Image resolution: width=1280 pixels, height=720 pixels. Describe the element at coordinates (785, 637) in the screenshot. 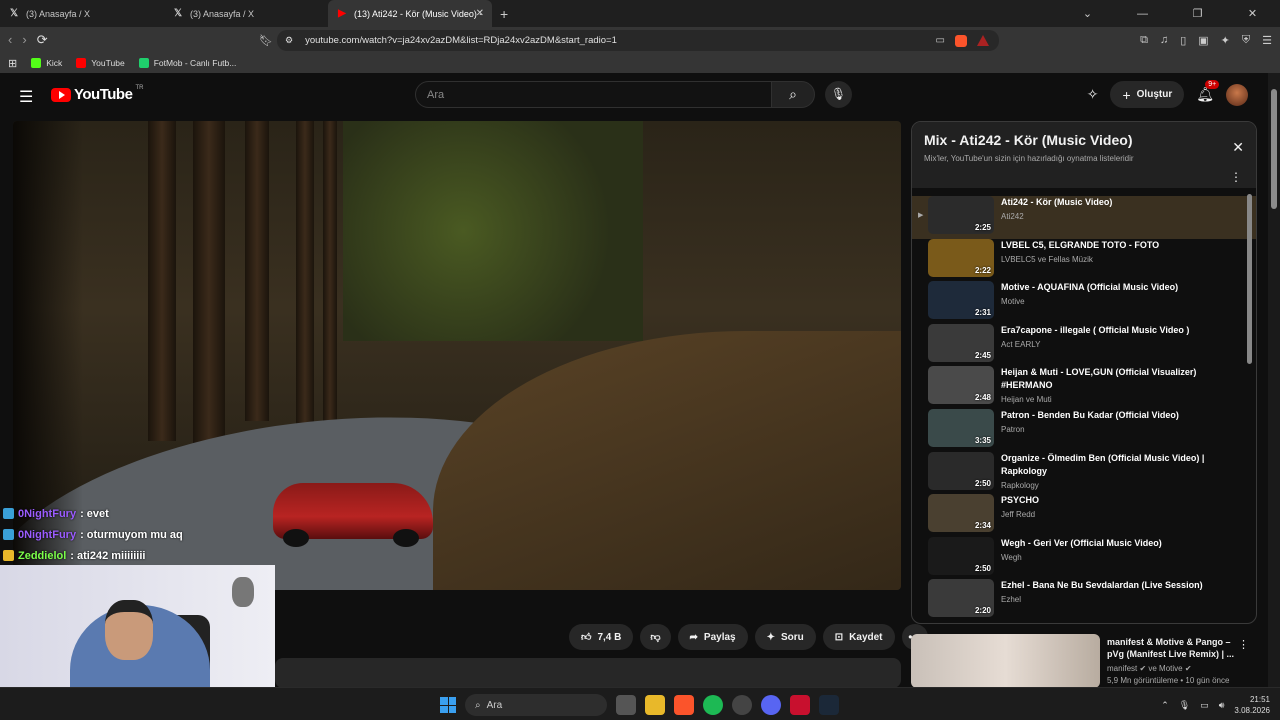

I see `ask-button: ✦ Soru` at that location.